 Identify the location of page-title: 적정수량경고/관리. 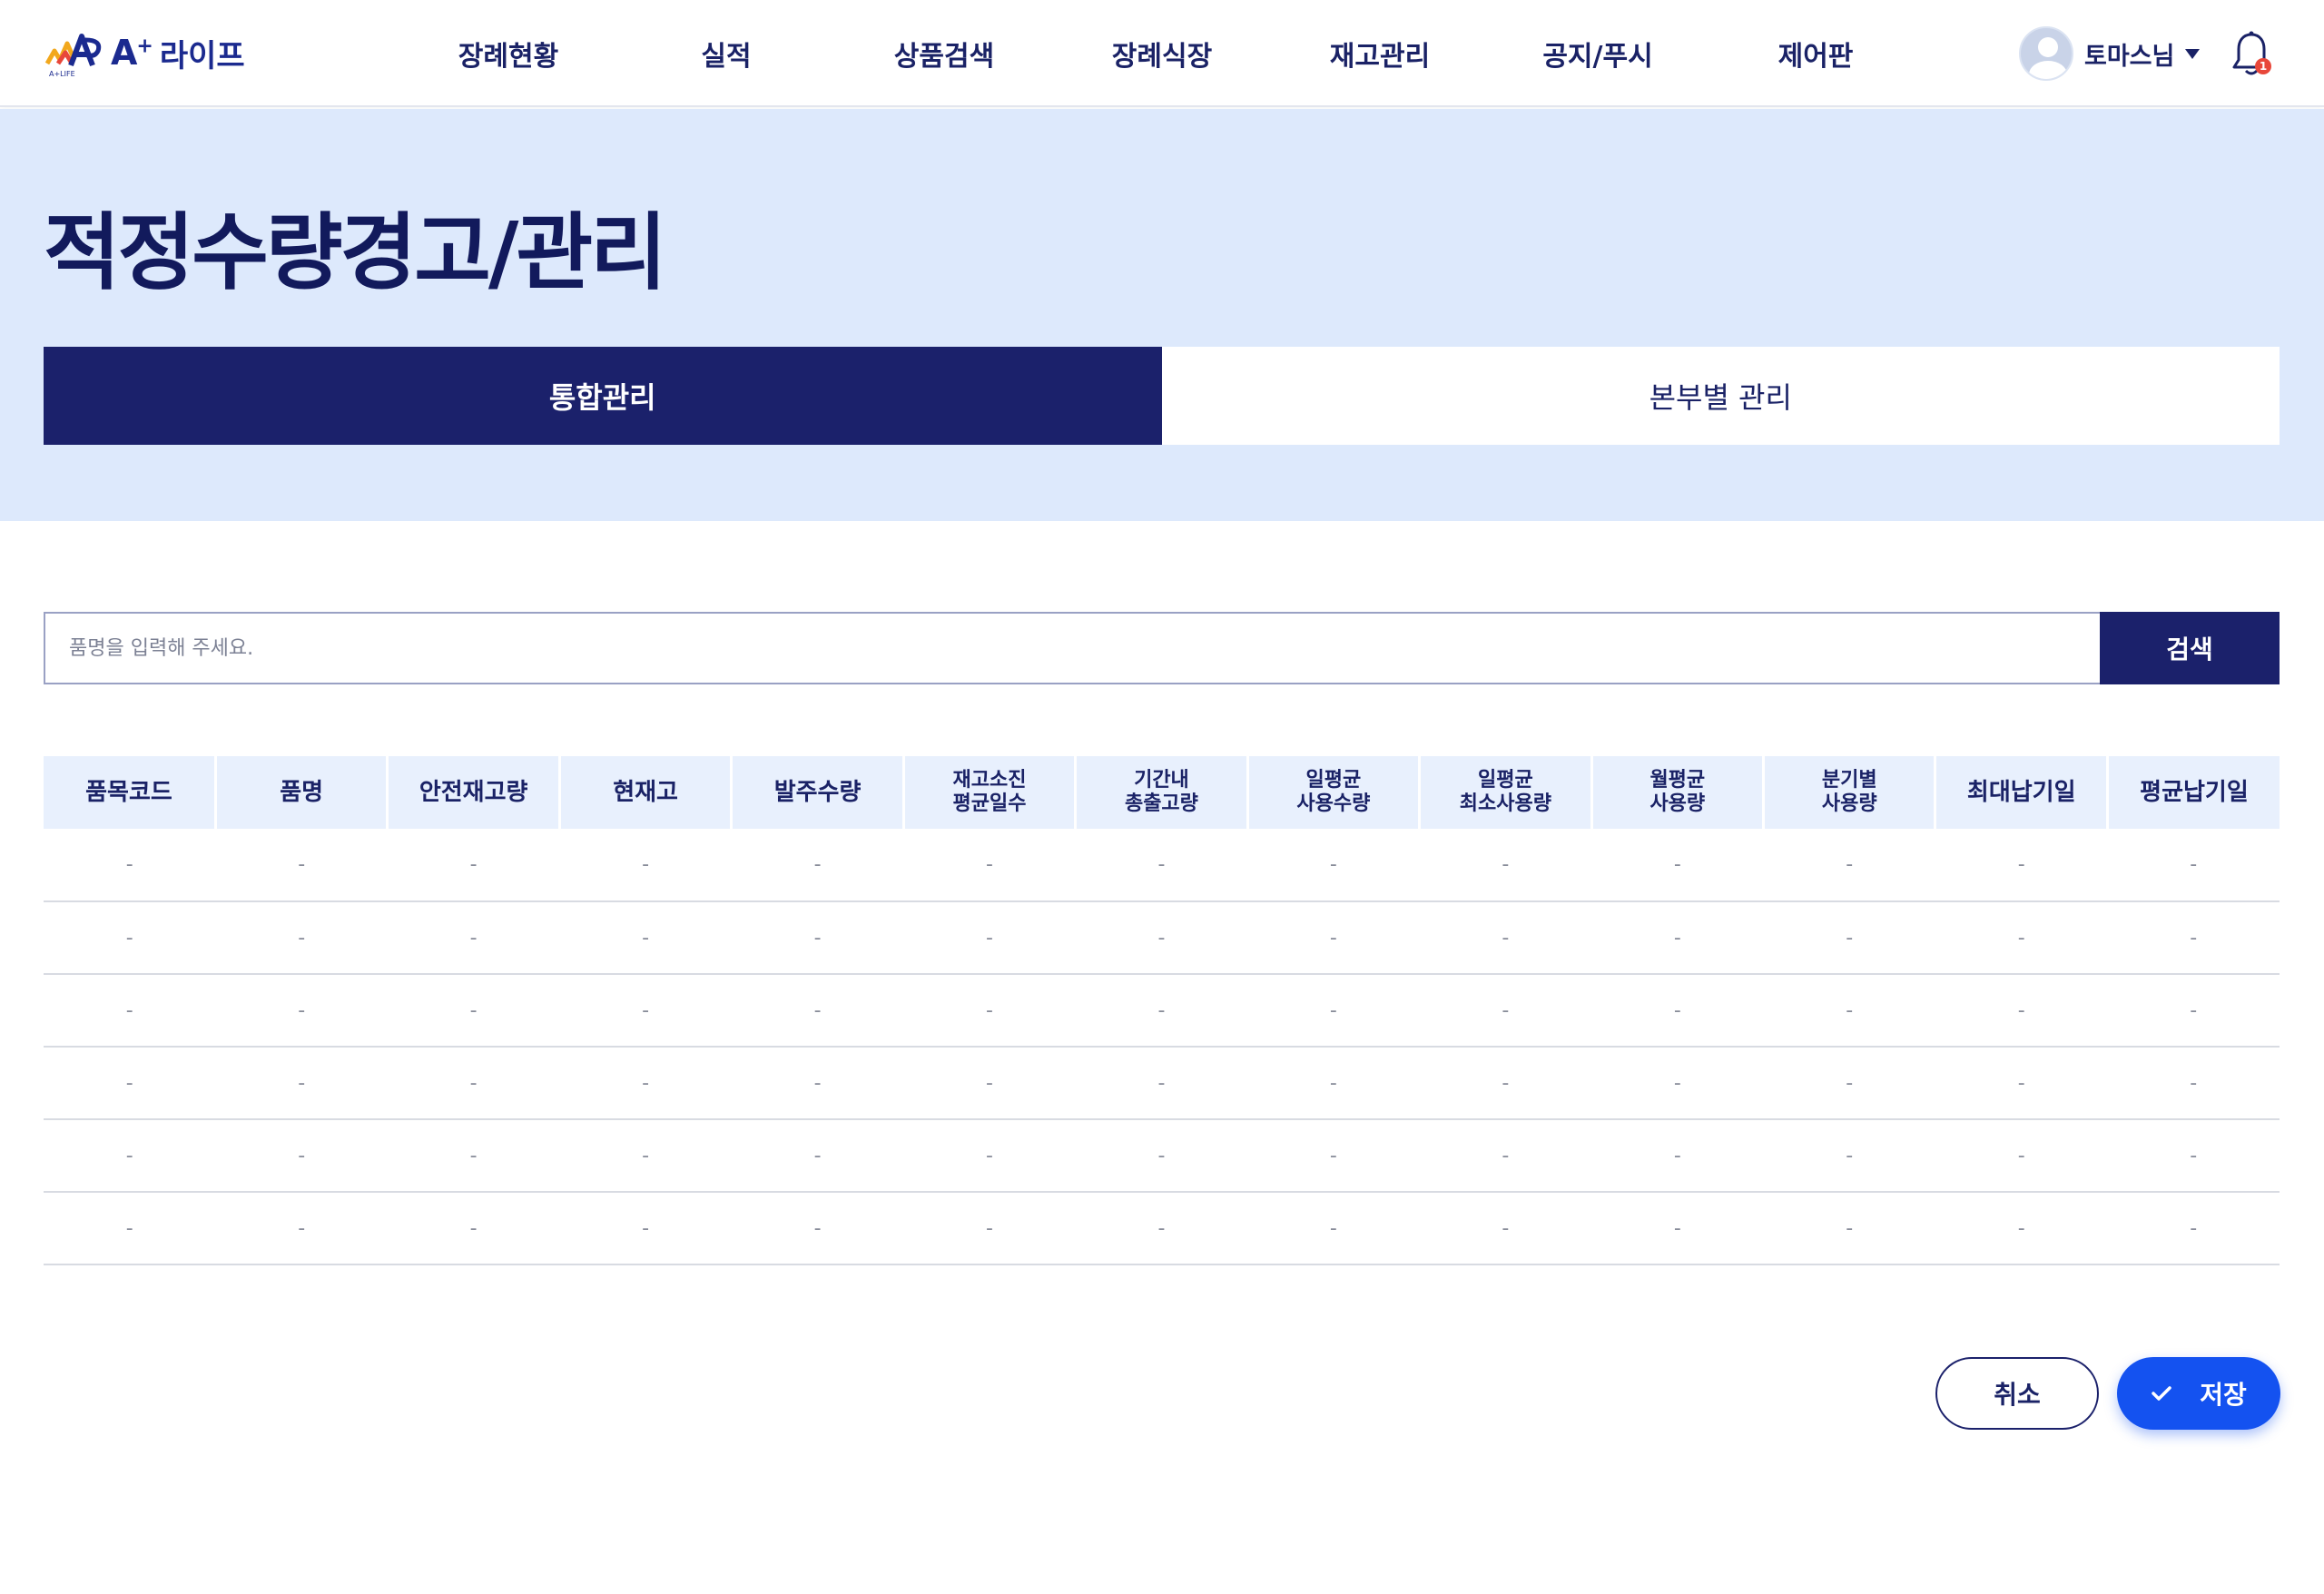
(355, 253).